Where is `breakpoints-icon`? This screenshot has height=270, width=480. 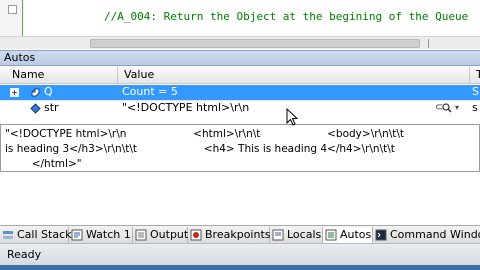
breakpoints-icon is located at coordinates (196, 235).